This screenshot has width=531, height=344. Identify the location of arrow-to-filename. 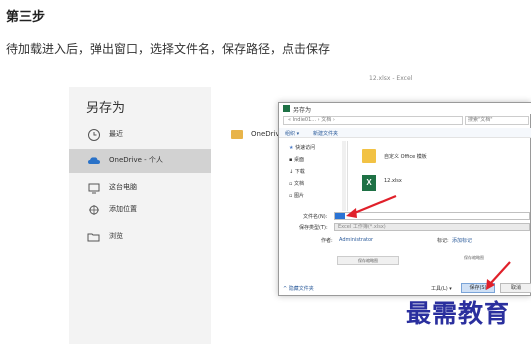
(374, 205).